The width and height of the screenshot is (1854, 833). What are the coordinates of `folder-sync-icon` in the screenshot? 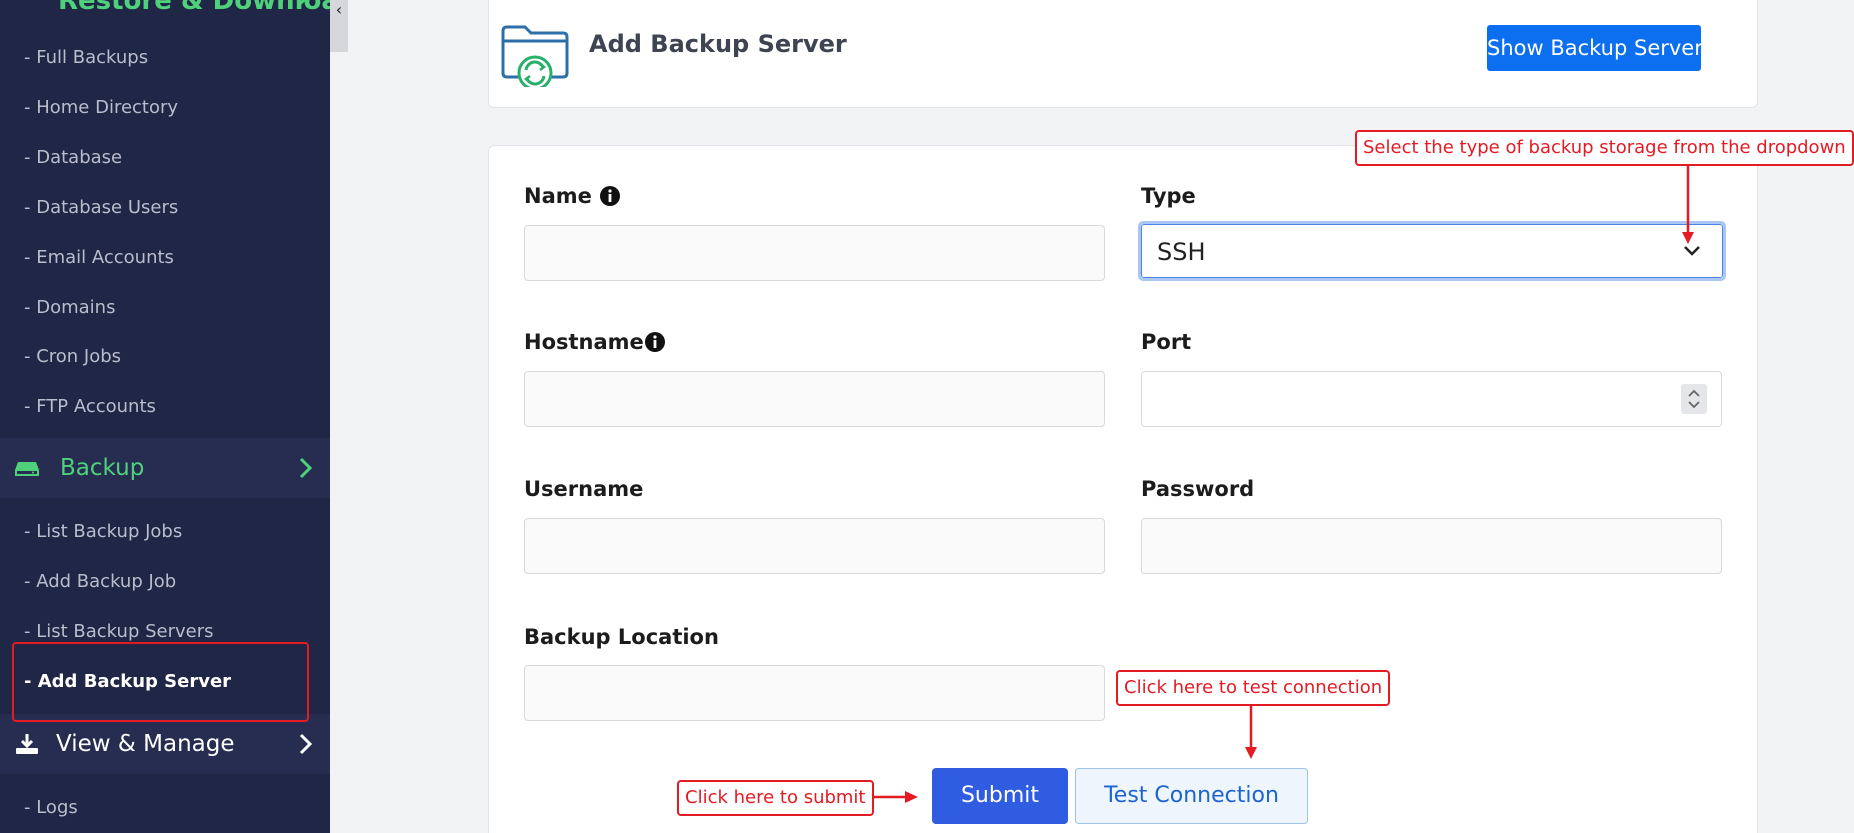 It's located at (535, 56).